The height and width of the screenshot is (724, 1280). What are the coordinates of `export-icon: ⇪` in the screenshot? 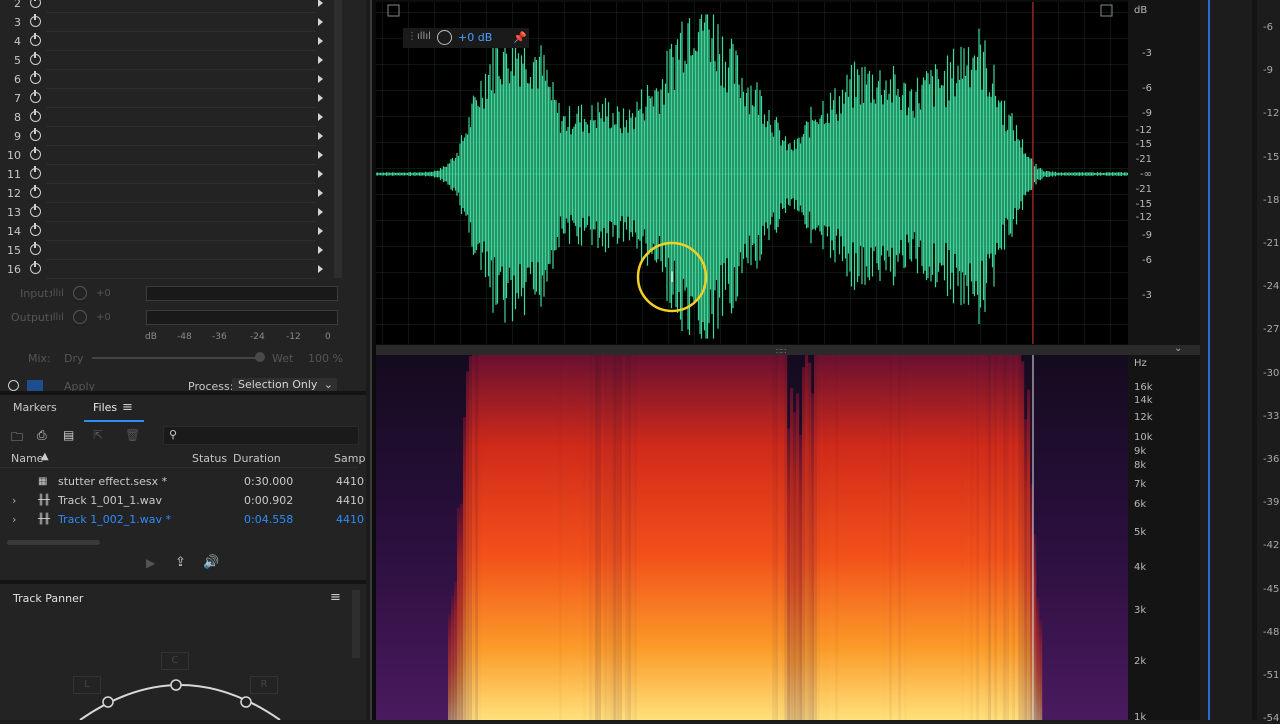 It's located at (180, 562).